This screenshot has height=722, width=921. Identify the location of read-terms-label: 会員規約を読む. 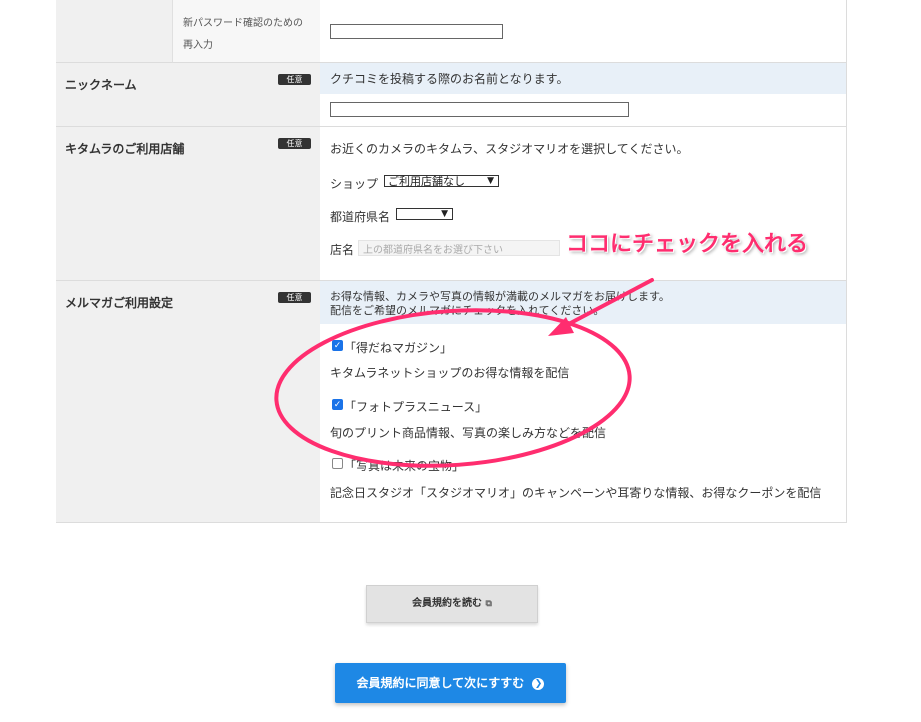
(447, 603).